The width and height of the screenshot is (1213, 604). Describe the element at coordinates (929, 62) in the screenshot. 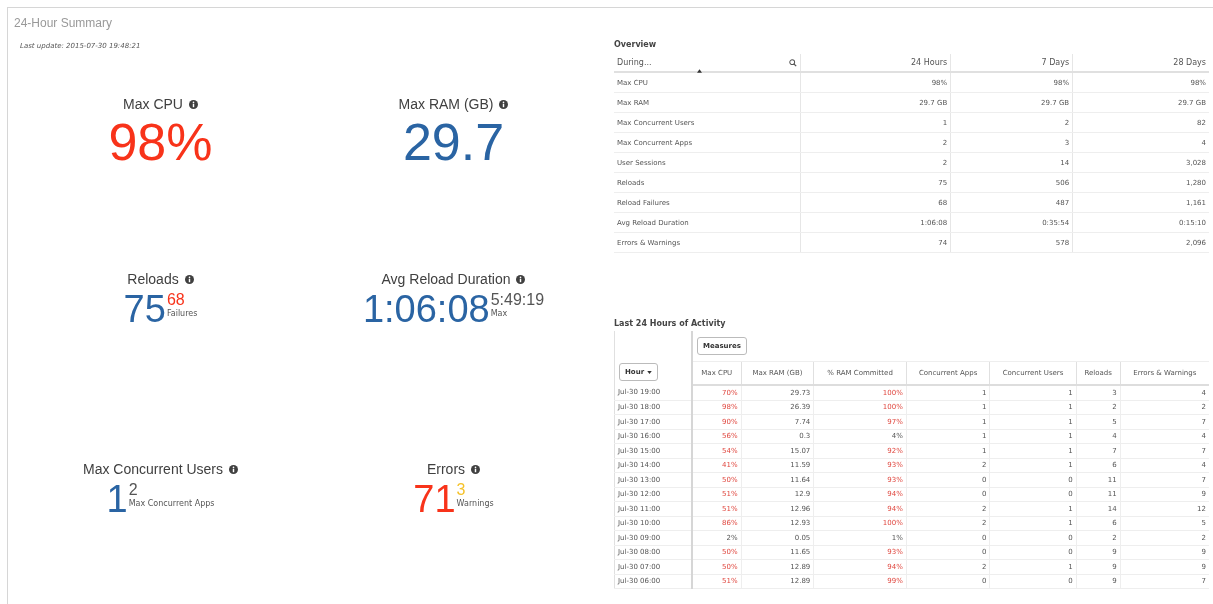

I see `column-header: 24 Hours` at that location.